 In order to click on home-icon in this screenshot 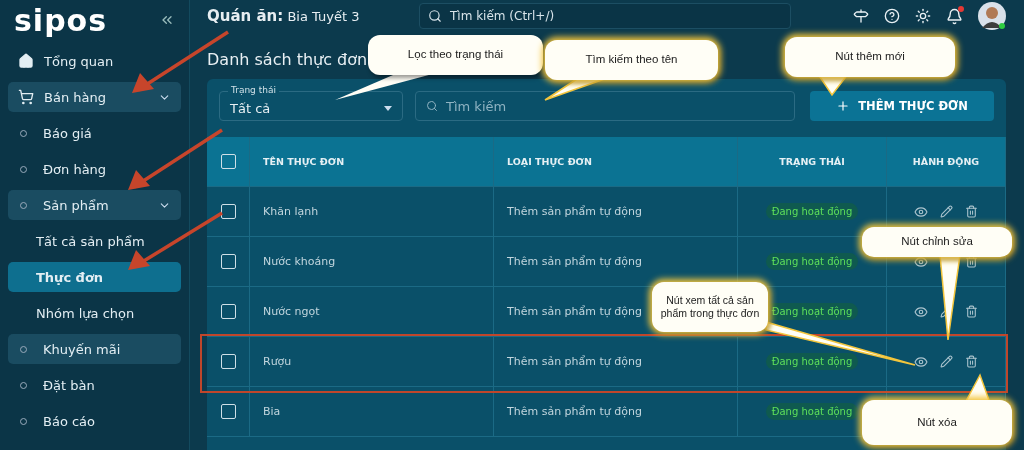, I will do `click(26, 61)`.